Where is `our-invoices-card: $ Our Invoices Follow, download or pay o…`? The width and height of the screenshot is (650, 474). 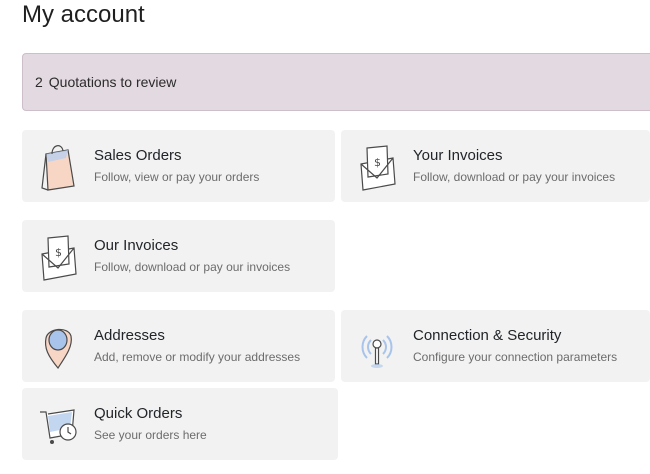
our-invoices-card: $ Our Invoices Follow, download or pay o… is located at coordinates (178, 256).